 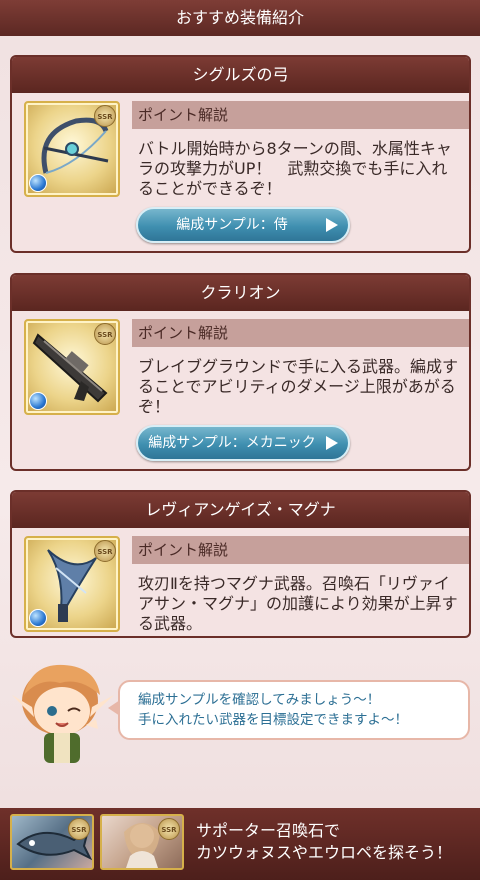 What do you see at coordinates (240, 510) in the screenshot?
I see `weapon-title: レヴィアンゲイズ・マグナ` at bounding box center [240, 510].